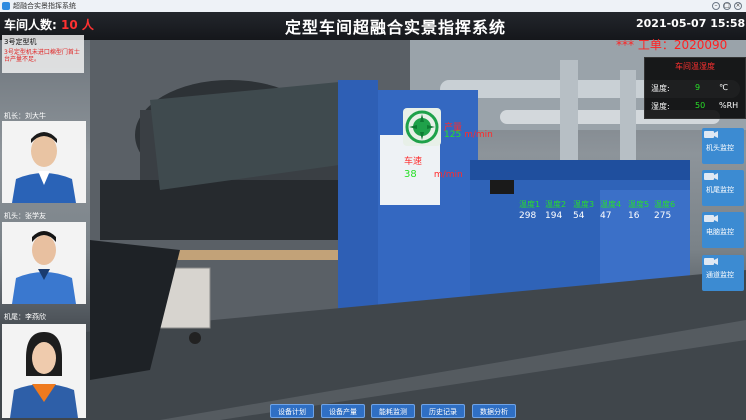  Describe the element at coordinates (727, 6) in the screenshot. I see `maximize-icon: □` at that location.